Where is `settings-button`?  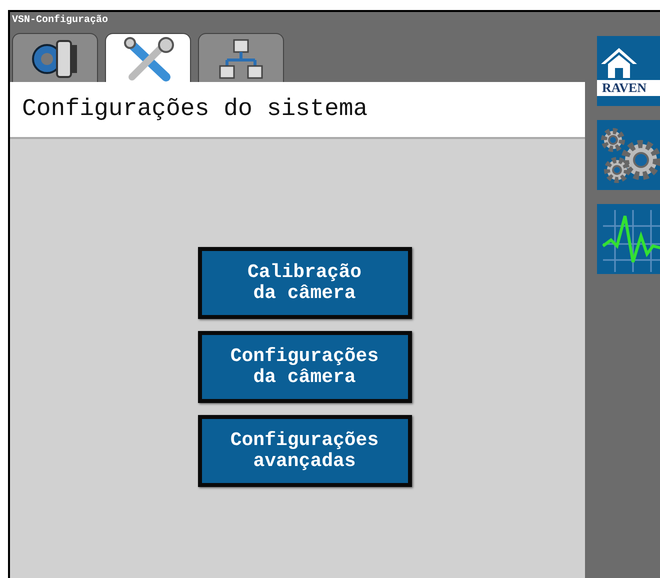 settings-button is located at coordinates (628, 155).